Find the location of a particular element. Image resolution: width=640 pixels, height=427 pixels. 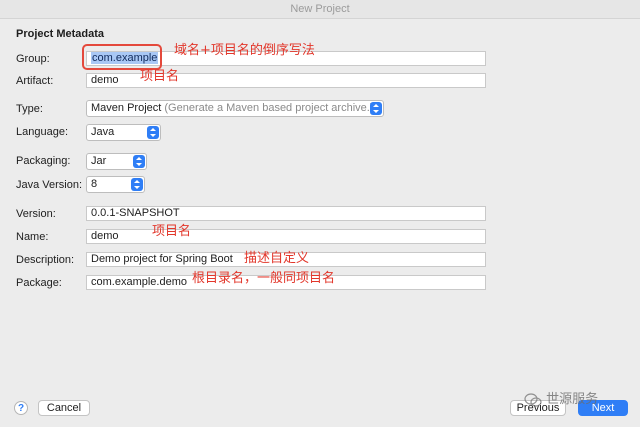

description-label: Description: is located at coordinates (45, 260).